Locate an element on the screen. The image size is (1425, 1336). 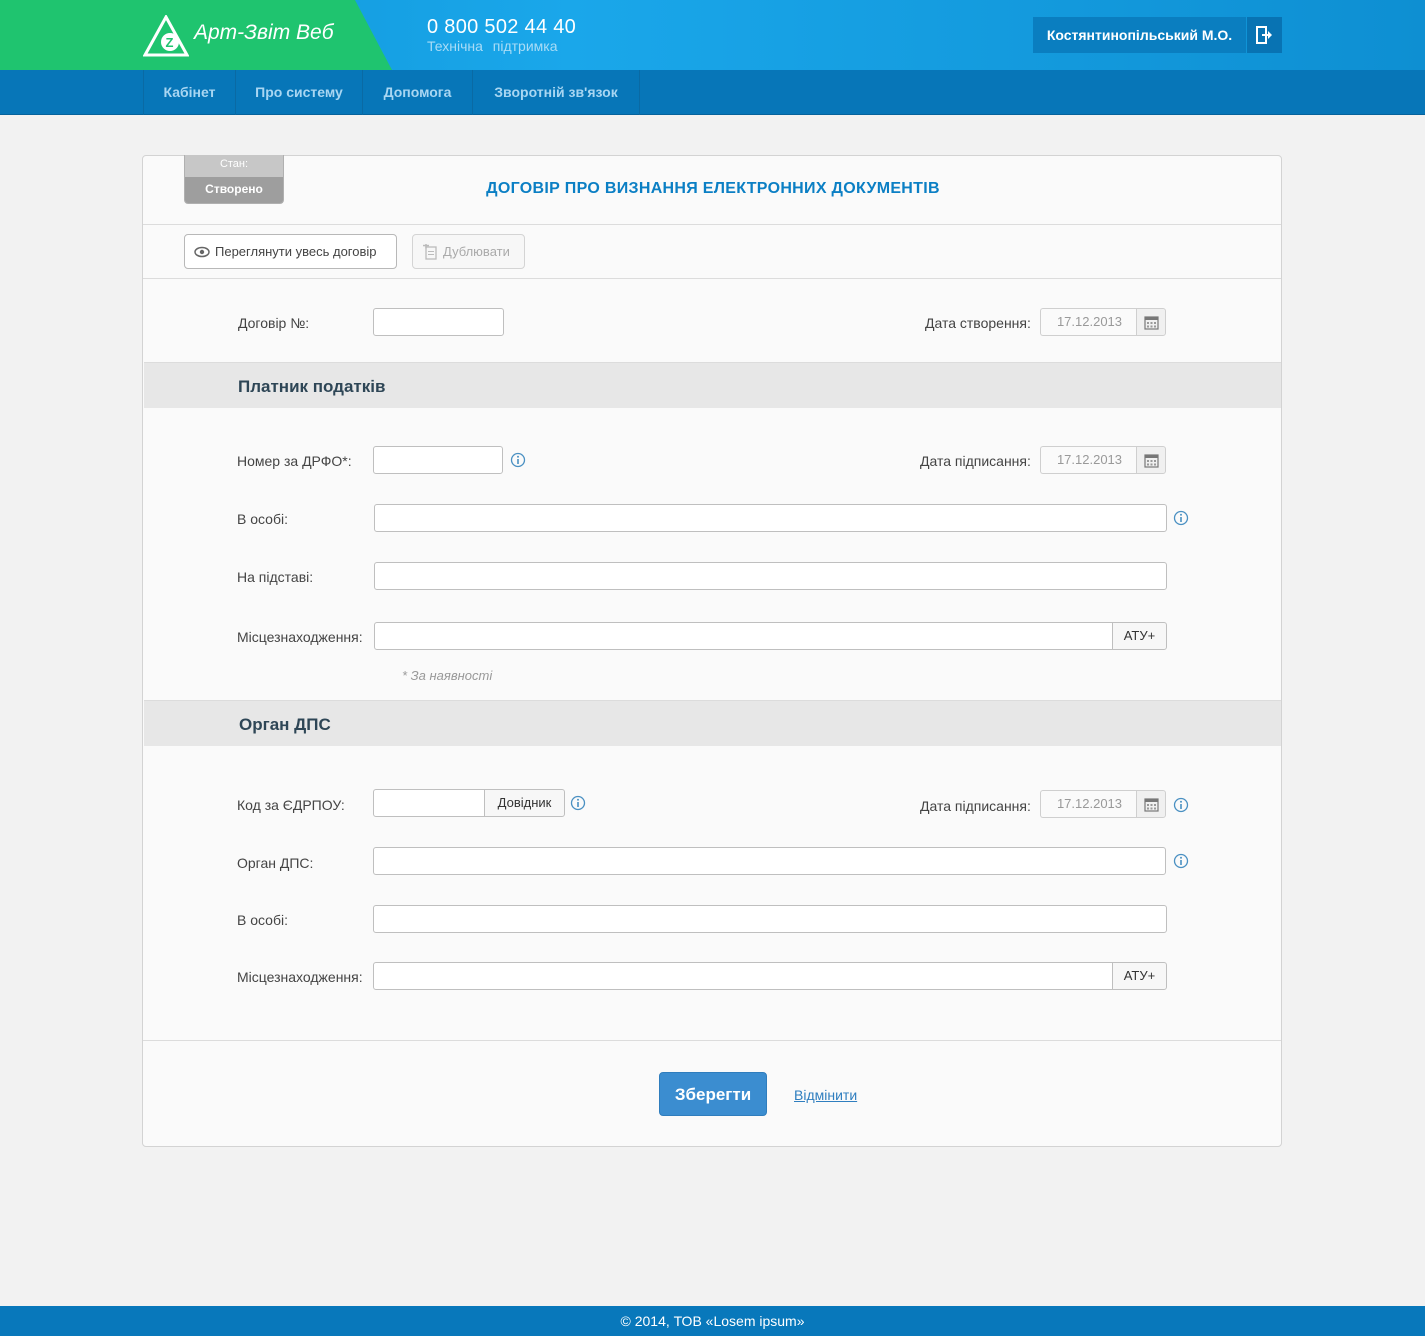
tax-office-signed-date-calendar-button is located at coordinates (1151, 804).